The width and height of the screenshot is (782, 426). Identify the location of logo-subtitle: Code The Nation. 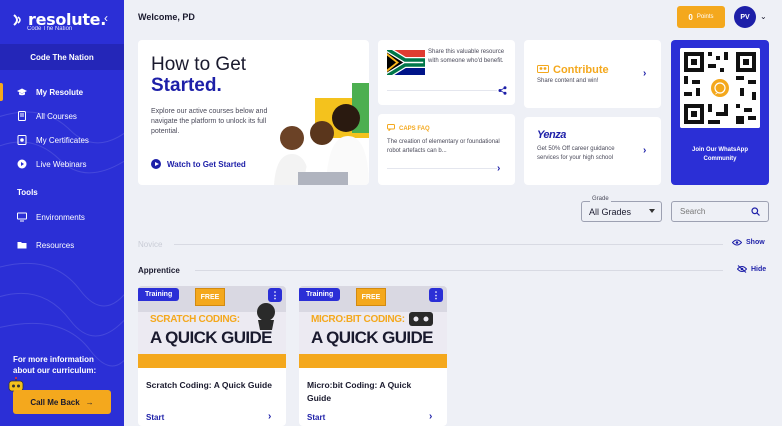
(50, 29).